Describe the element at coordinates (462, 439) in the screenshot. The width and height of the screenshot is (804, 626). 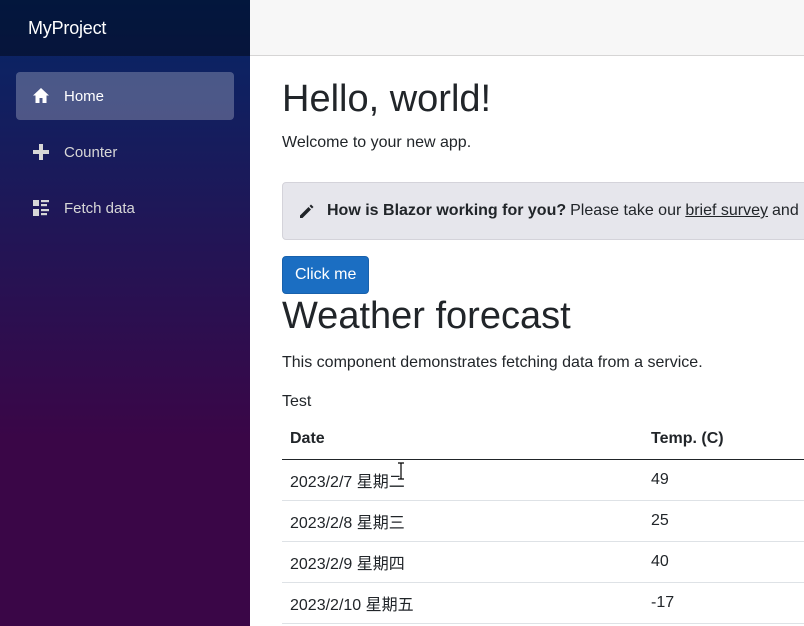
I see `column-header-date: Date` at that location.